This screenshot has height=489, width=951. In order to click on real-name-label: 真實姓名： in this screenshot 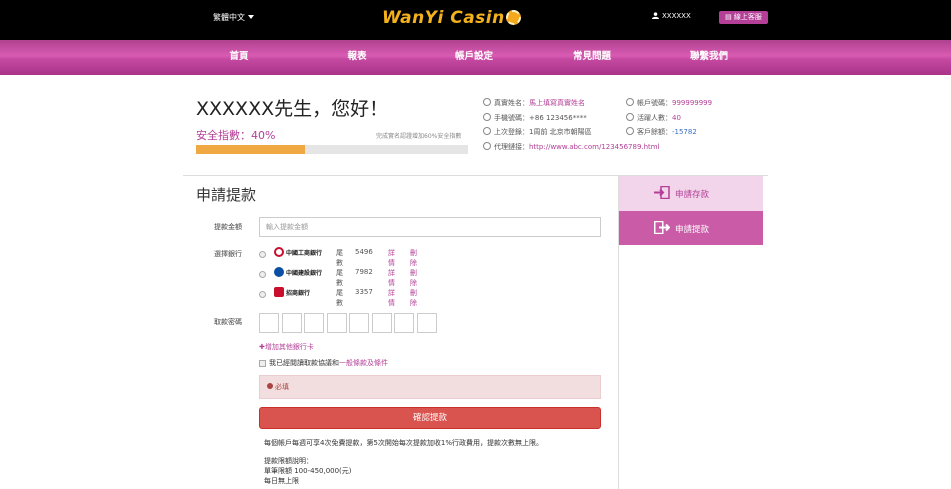, I will do `click(511, 103)`.